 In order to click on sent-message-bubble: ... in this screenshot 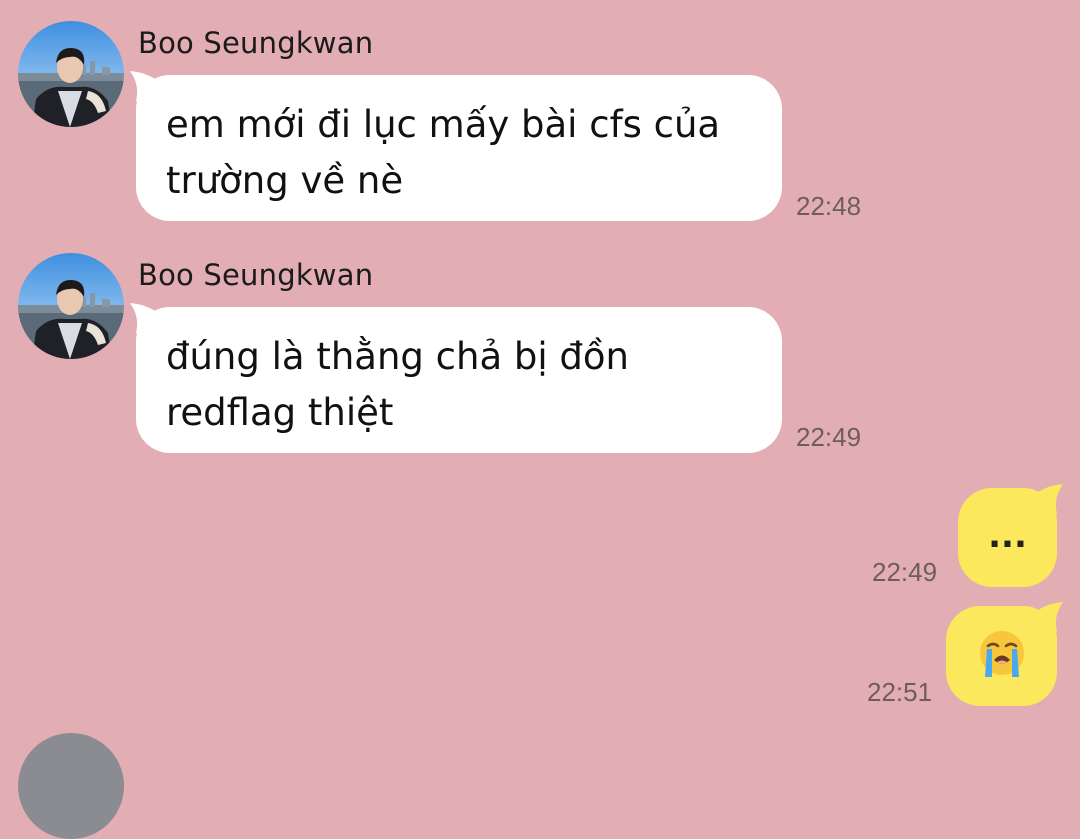, I will do `click(1010, 535)`.